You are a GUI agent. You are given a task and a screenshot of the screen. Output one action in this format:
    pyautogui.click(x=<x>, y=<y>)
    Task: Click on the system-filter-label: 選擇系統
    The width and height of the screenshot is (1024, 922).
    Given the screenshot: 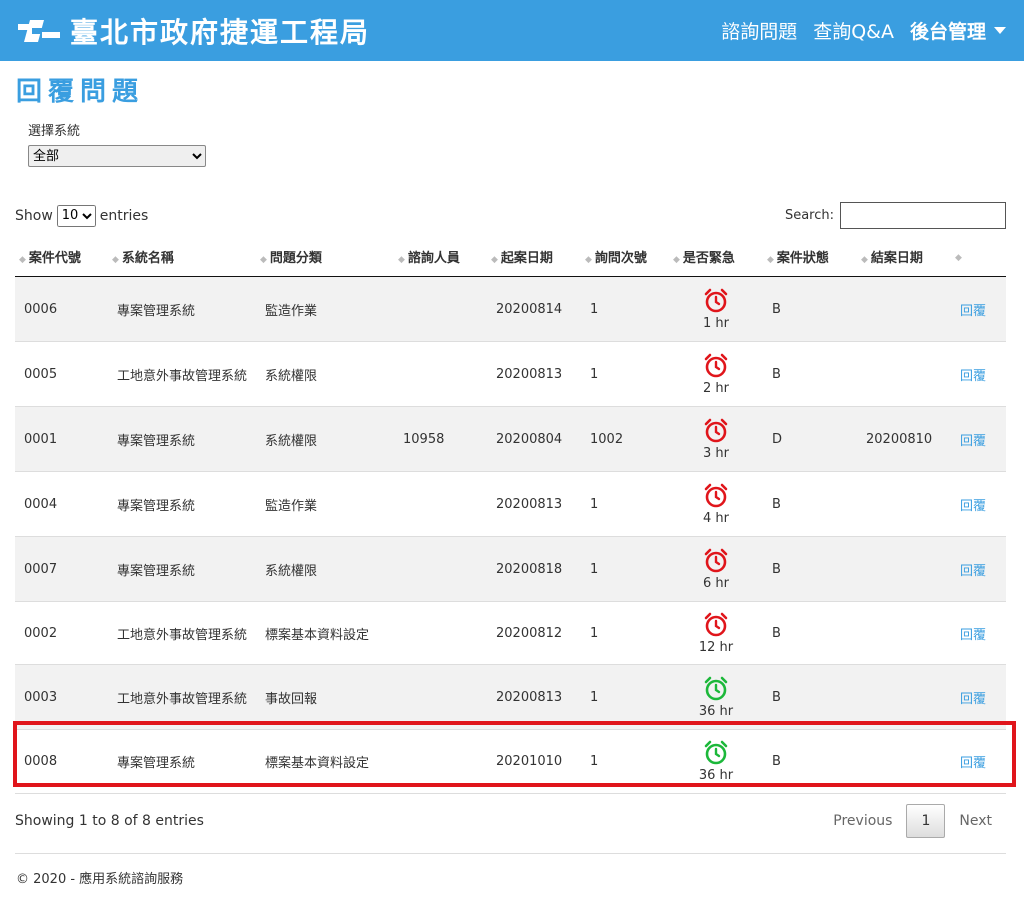 What is the action you would take?
    pyautogui.click(x=54, y=131)
    